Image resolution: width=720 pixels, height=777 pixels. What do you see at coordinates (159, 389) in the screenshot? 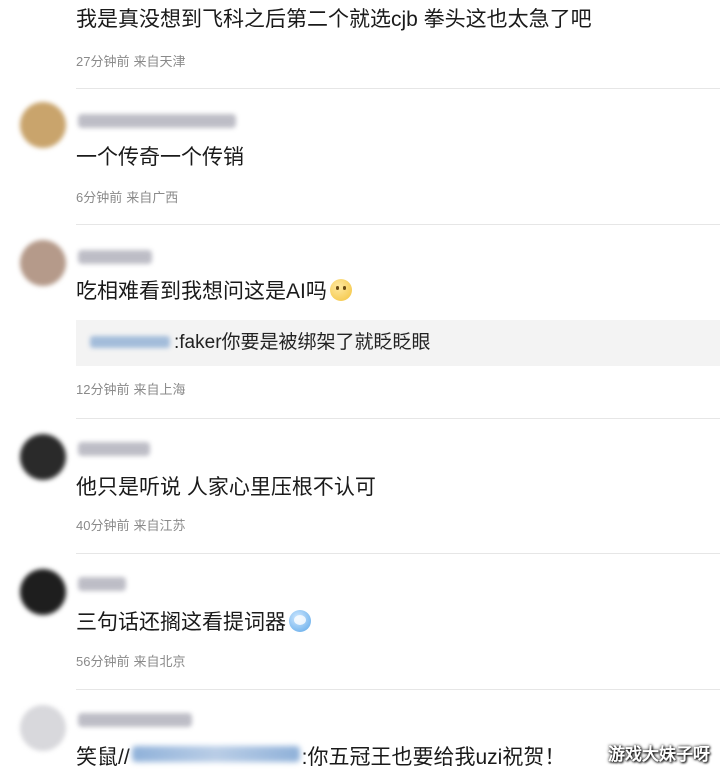
I see `comment-location: 来自上海` at bounding box center [159, 389].